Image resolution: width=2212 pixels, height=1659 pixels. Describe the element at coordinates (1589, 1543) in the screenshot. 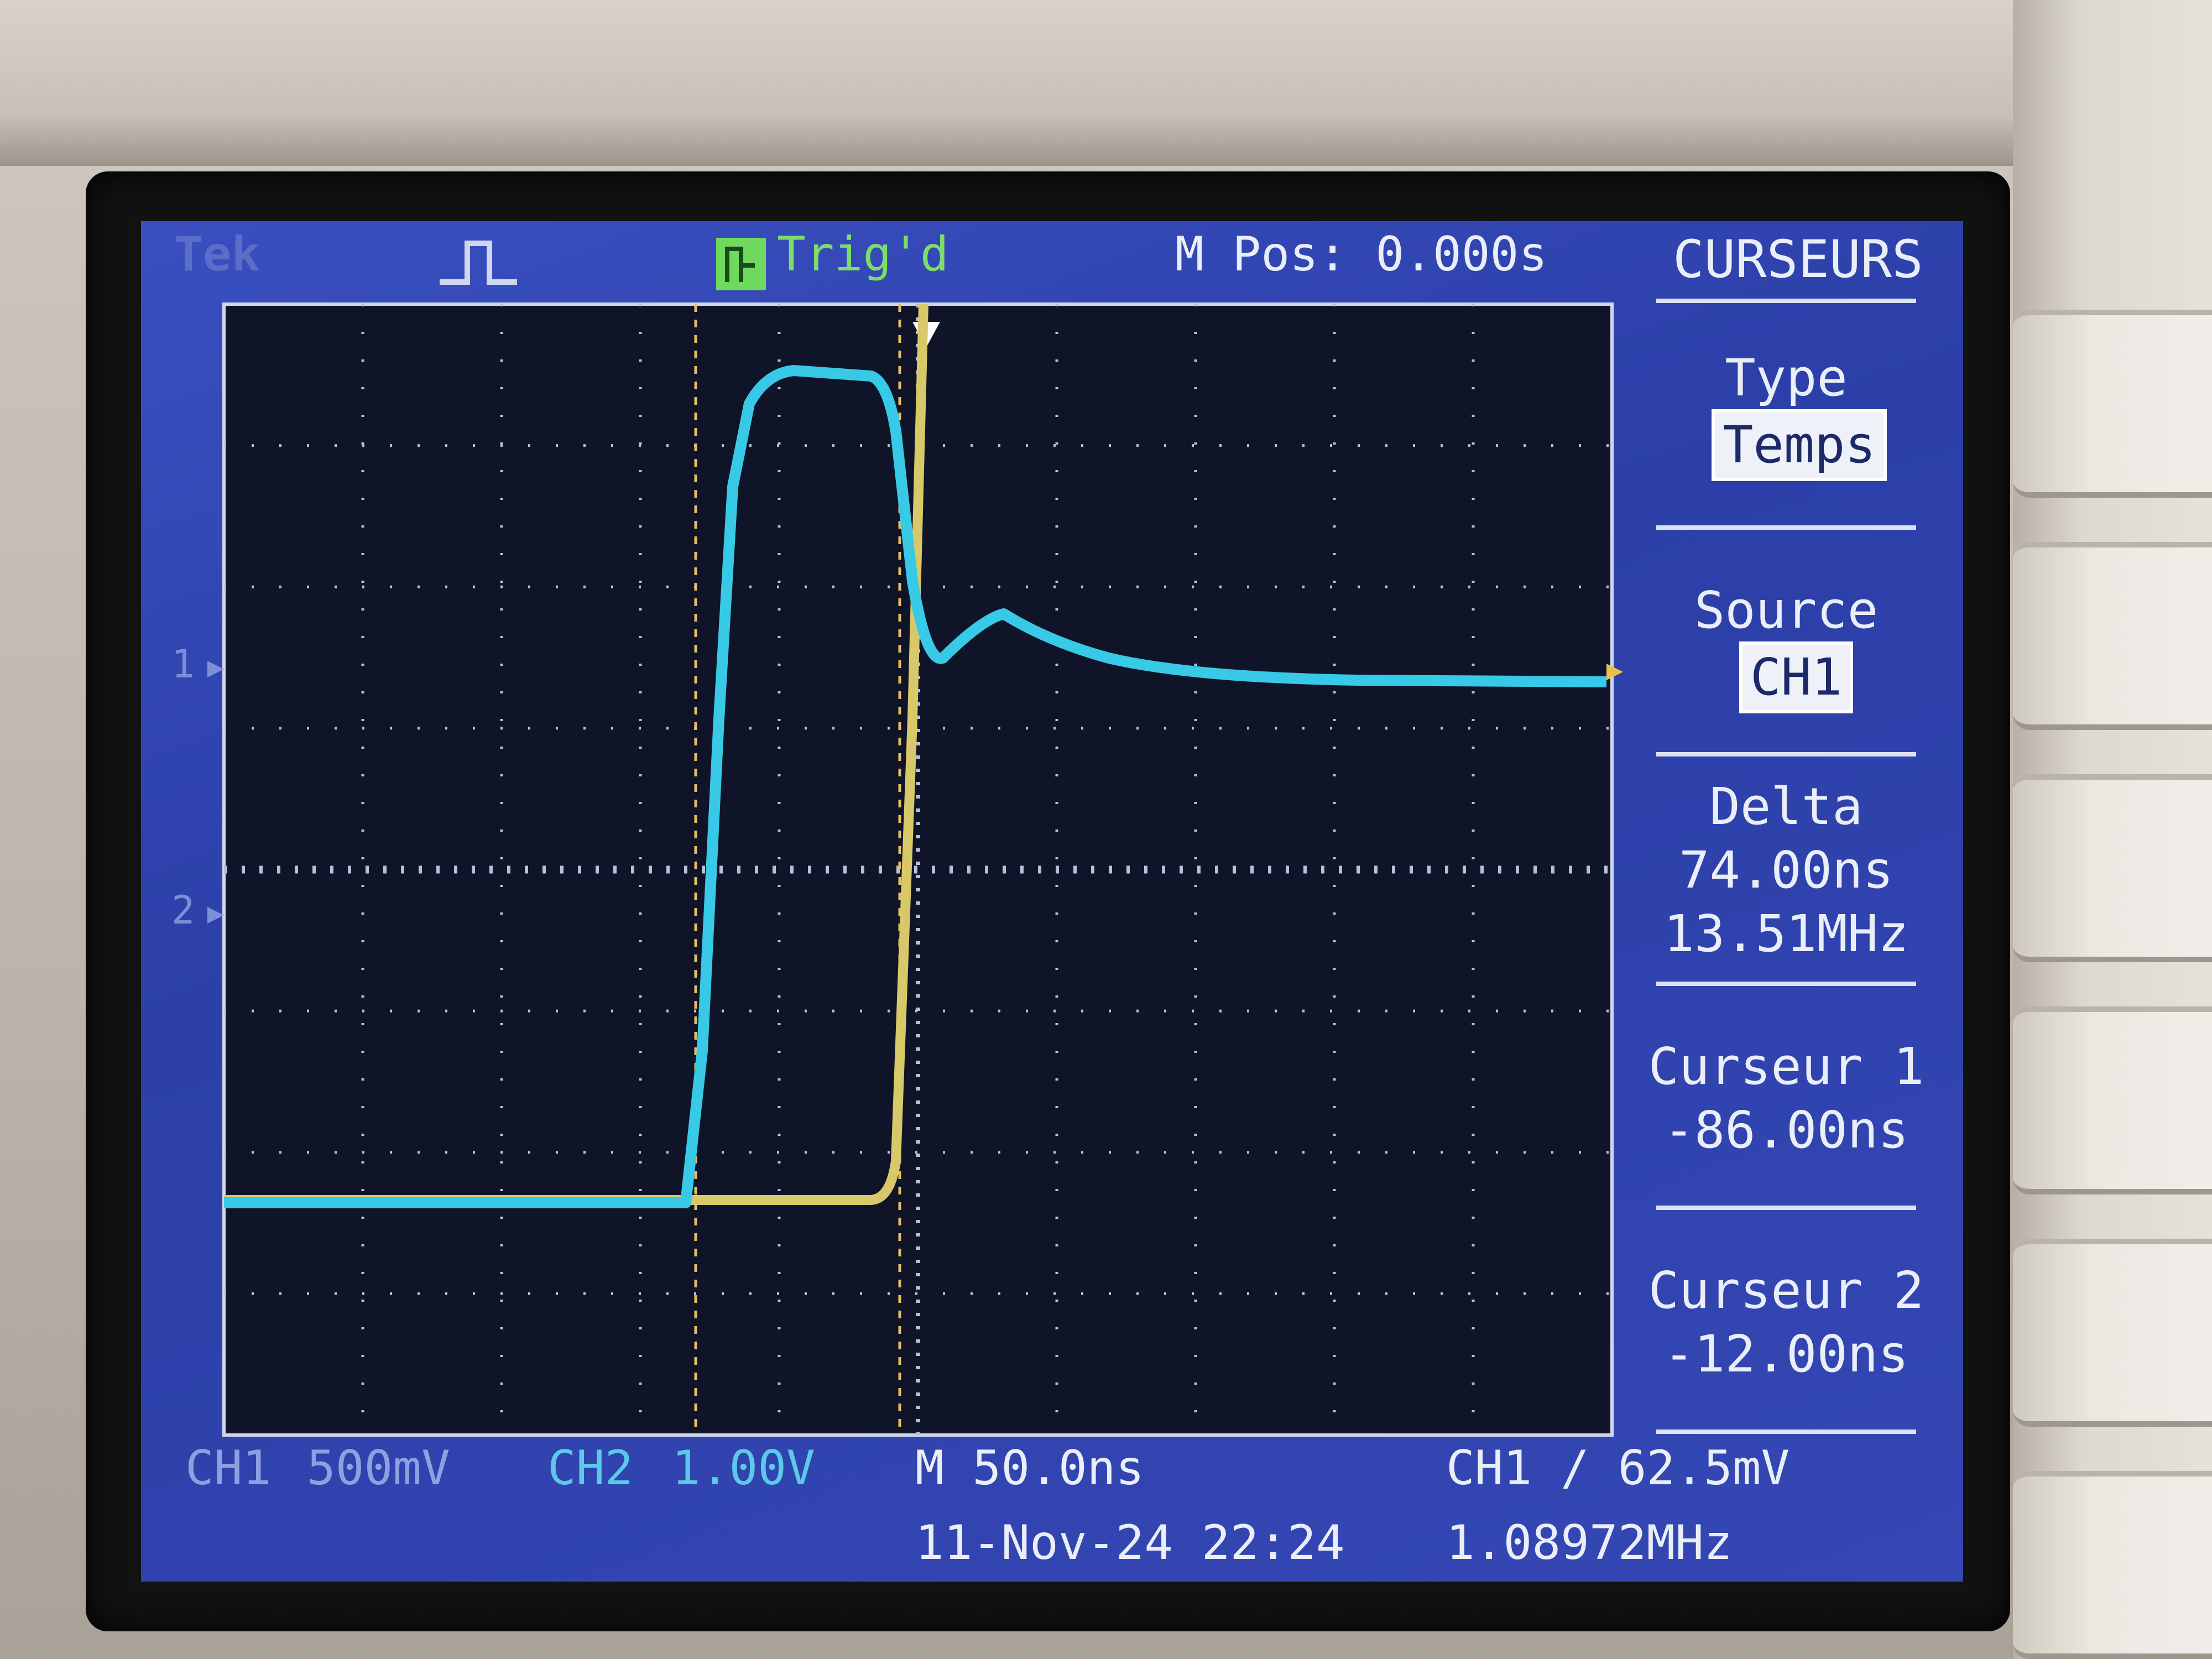

I see `frequency-readout: 1.08972MHz` at that location.